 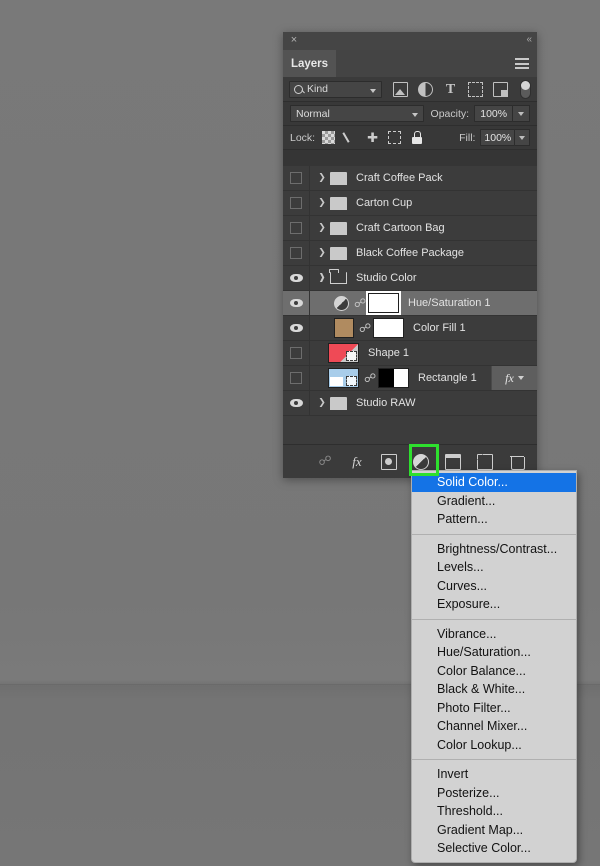 What do you see at coordinates (514, 378) in the screenshot?
I see `layer-effects-indicator: fx` at bounding box center [514, 378].